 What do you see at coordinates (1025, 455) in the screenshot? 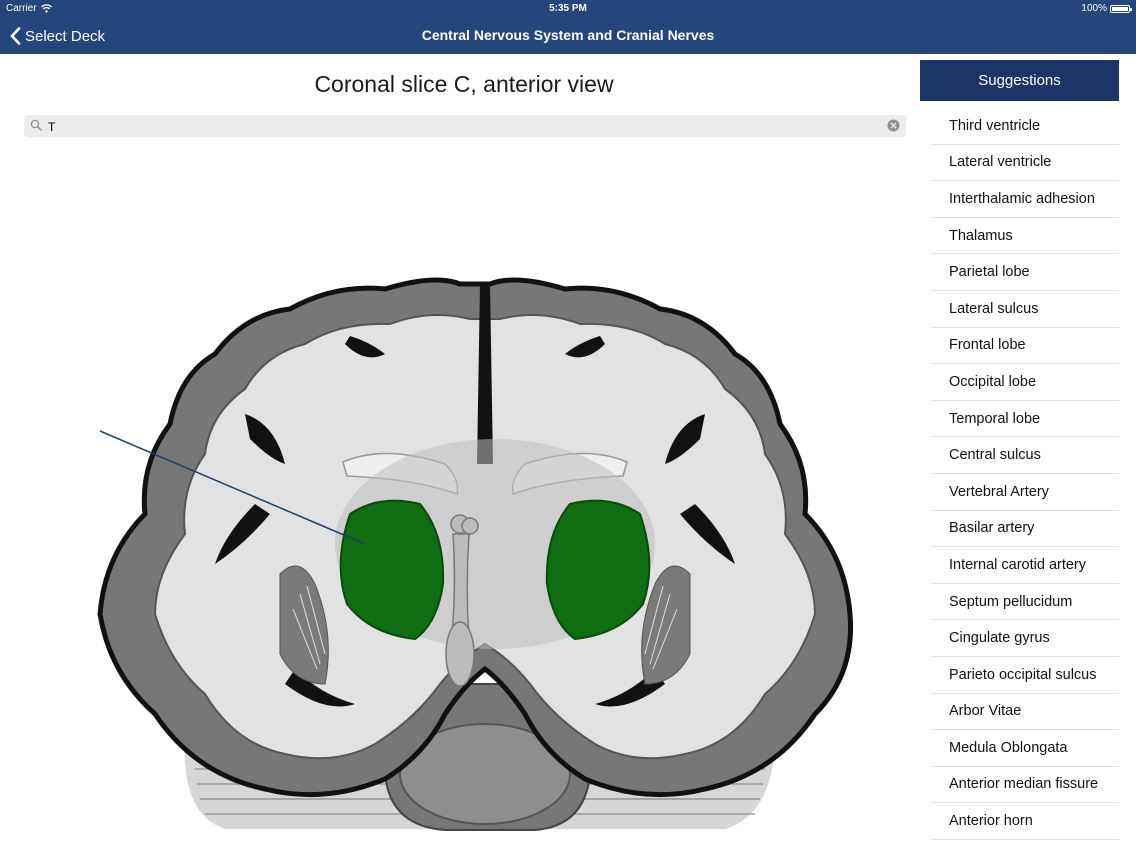
I see `suggestion-item: Central sulcus` at bounding box center [1025, 455].